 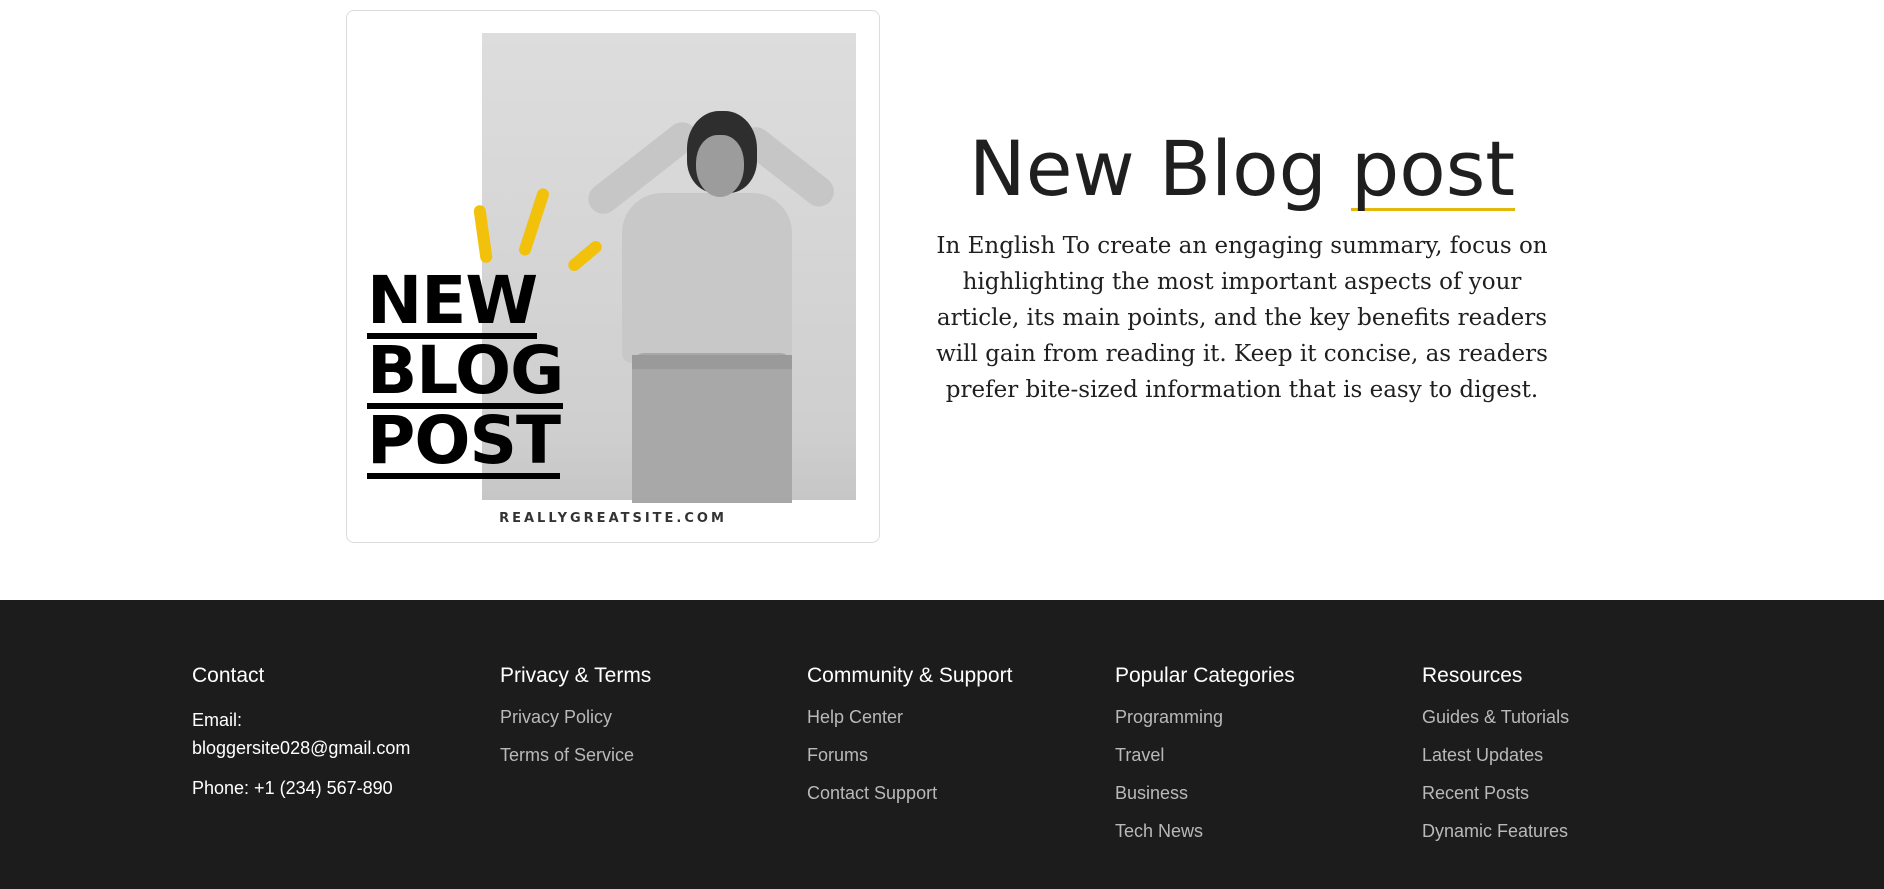 I want to click on footer-link-guides: Guides & Tutorials, so click(x=1572, y=717).